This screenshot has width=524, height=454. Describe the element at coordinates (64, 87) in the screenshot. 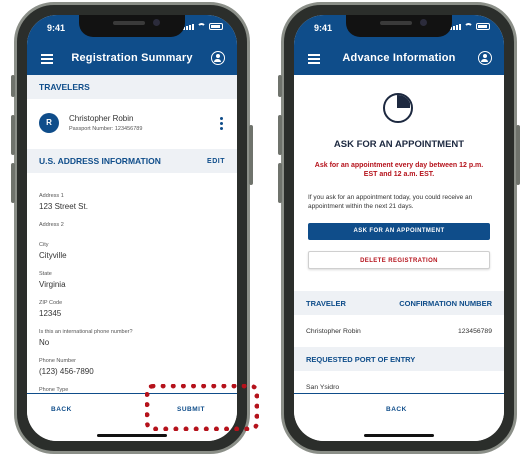

I see `travelers-header: TRAVELERS` at that location.